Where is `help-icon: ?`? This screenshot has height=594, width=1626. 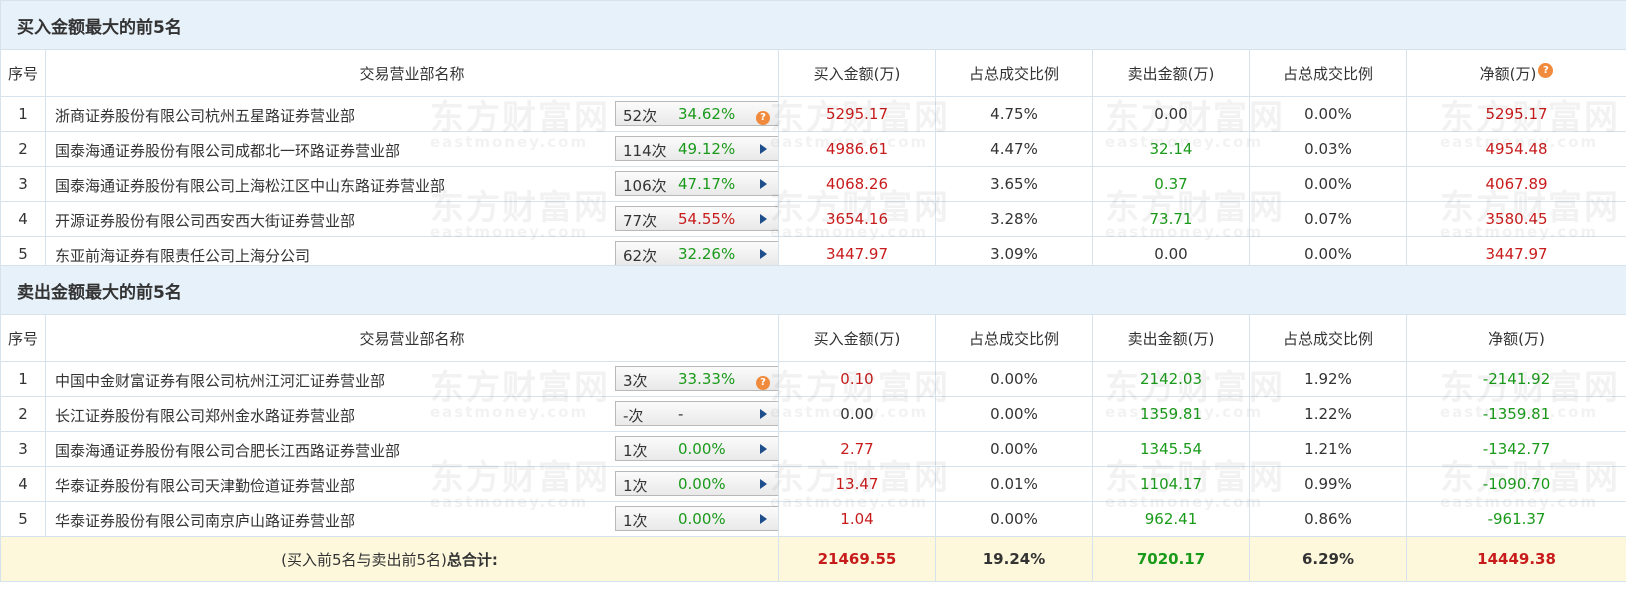 help-icon: ? is located at coordinates (1546, 70).